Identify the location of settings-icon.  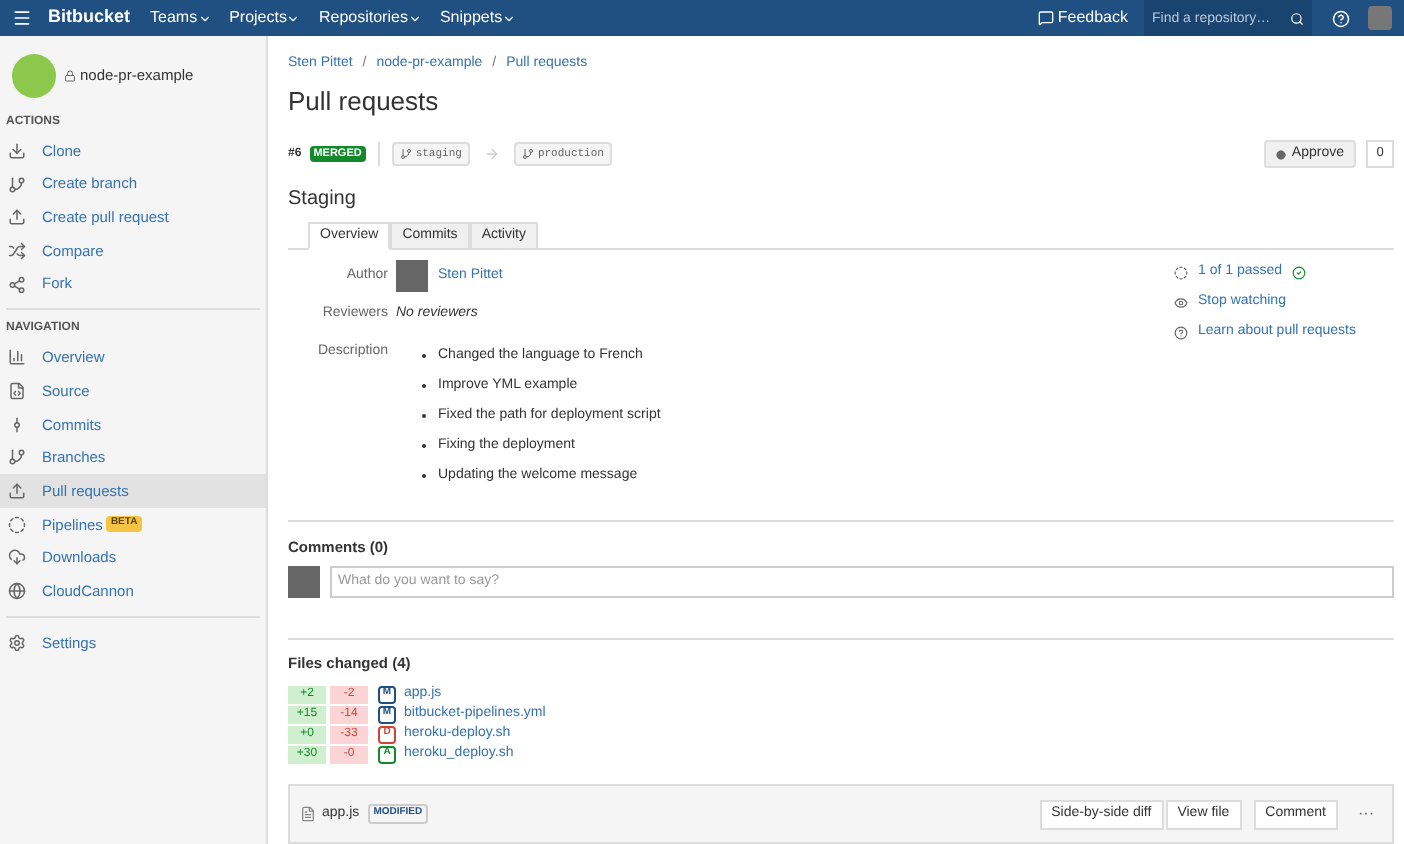
(17, 643).